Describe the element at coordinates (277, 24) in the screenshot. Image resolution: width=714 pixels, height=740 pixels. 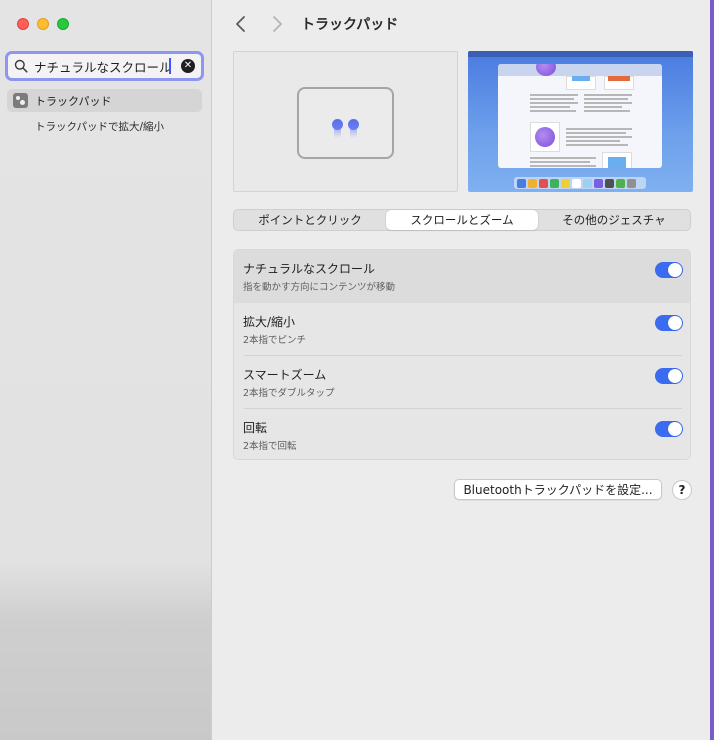
I see `chevron-right-icon` at that location.